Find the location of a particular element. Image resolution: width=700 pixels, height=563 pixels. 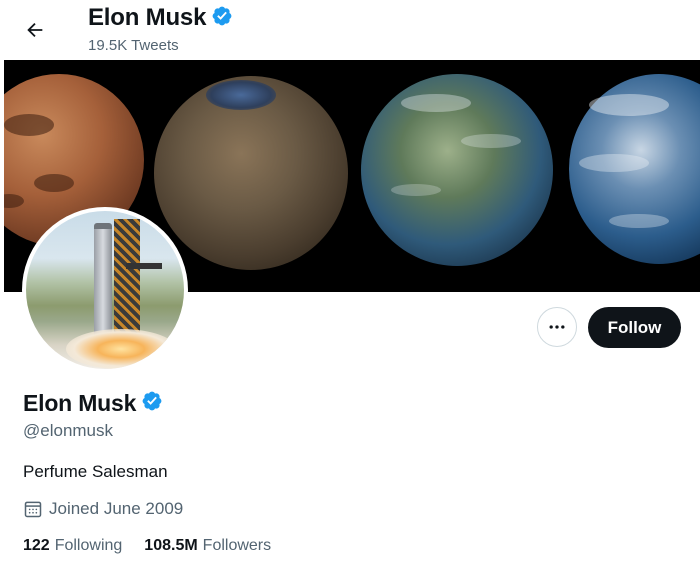

back-button is located at coordinates (35, 30).